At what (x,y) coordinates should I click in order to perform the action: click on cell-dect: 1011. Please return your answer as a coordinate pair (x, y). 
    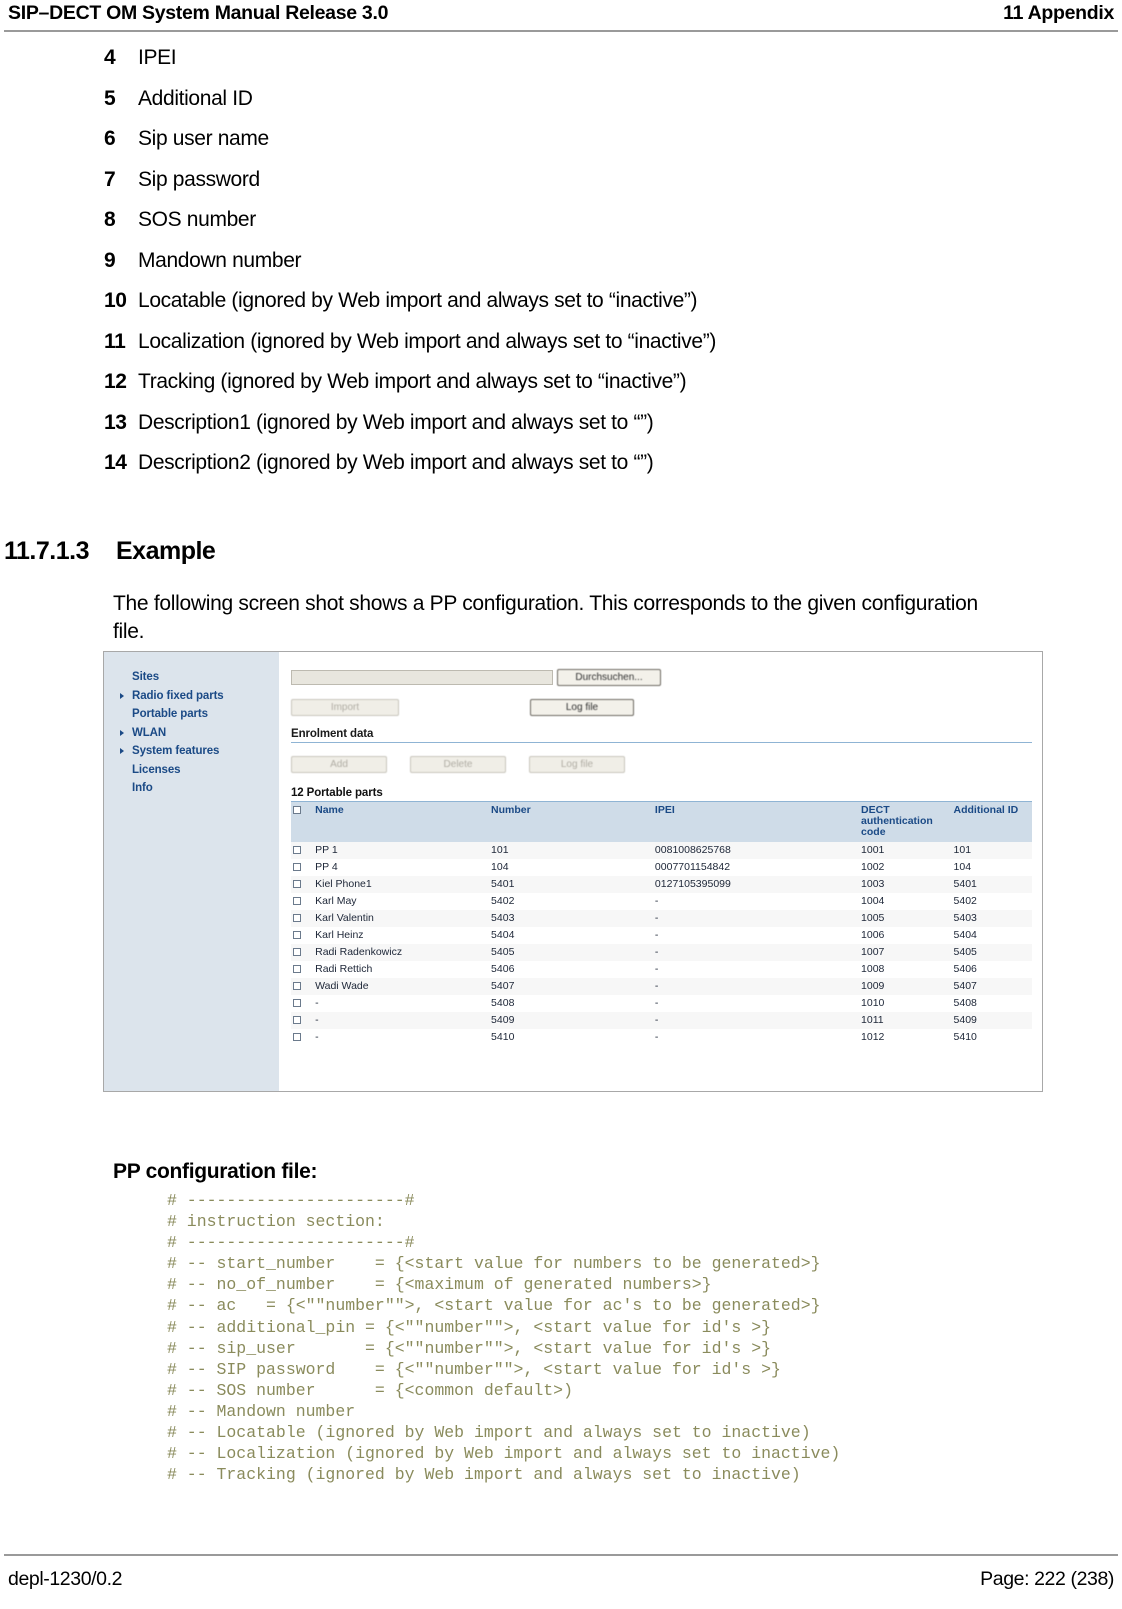
    Looking at the image, I should click on (905, 1020).